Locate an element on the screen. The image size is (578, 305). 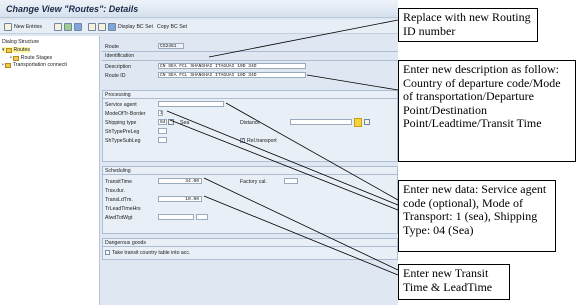
arrow-transit-time is located at coordinates (301, 224).